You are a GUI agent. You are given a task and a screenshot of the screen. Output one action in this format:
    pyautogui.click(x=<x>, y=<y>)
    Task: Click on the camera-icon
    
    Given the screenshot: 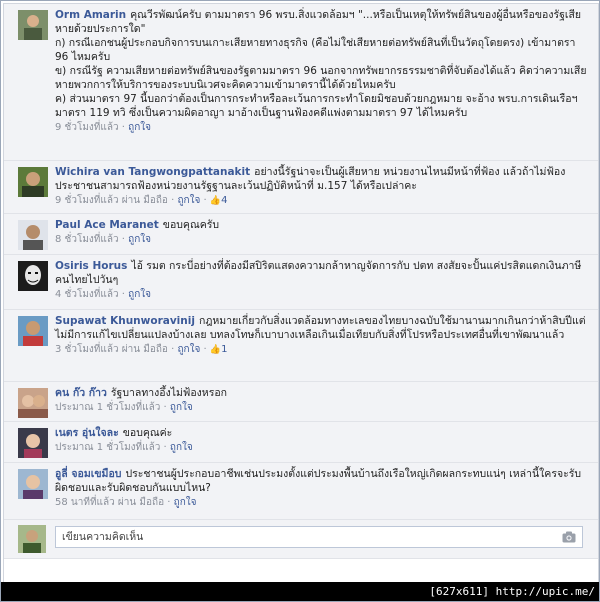 What is the action you would take?
    pyautogui.click(x=569, y=537)
    